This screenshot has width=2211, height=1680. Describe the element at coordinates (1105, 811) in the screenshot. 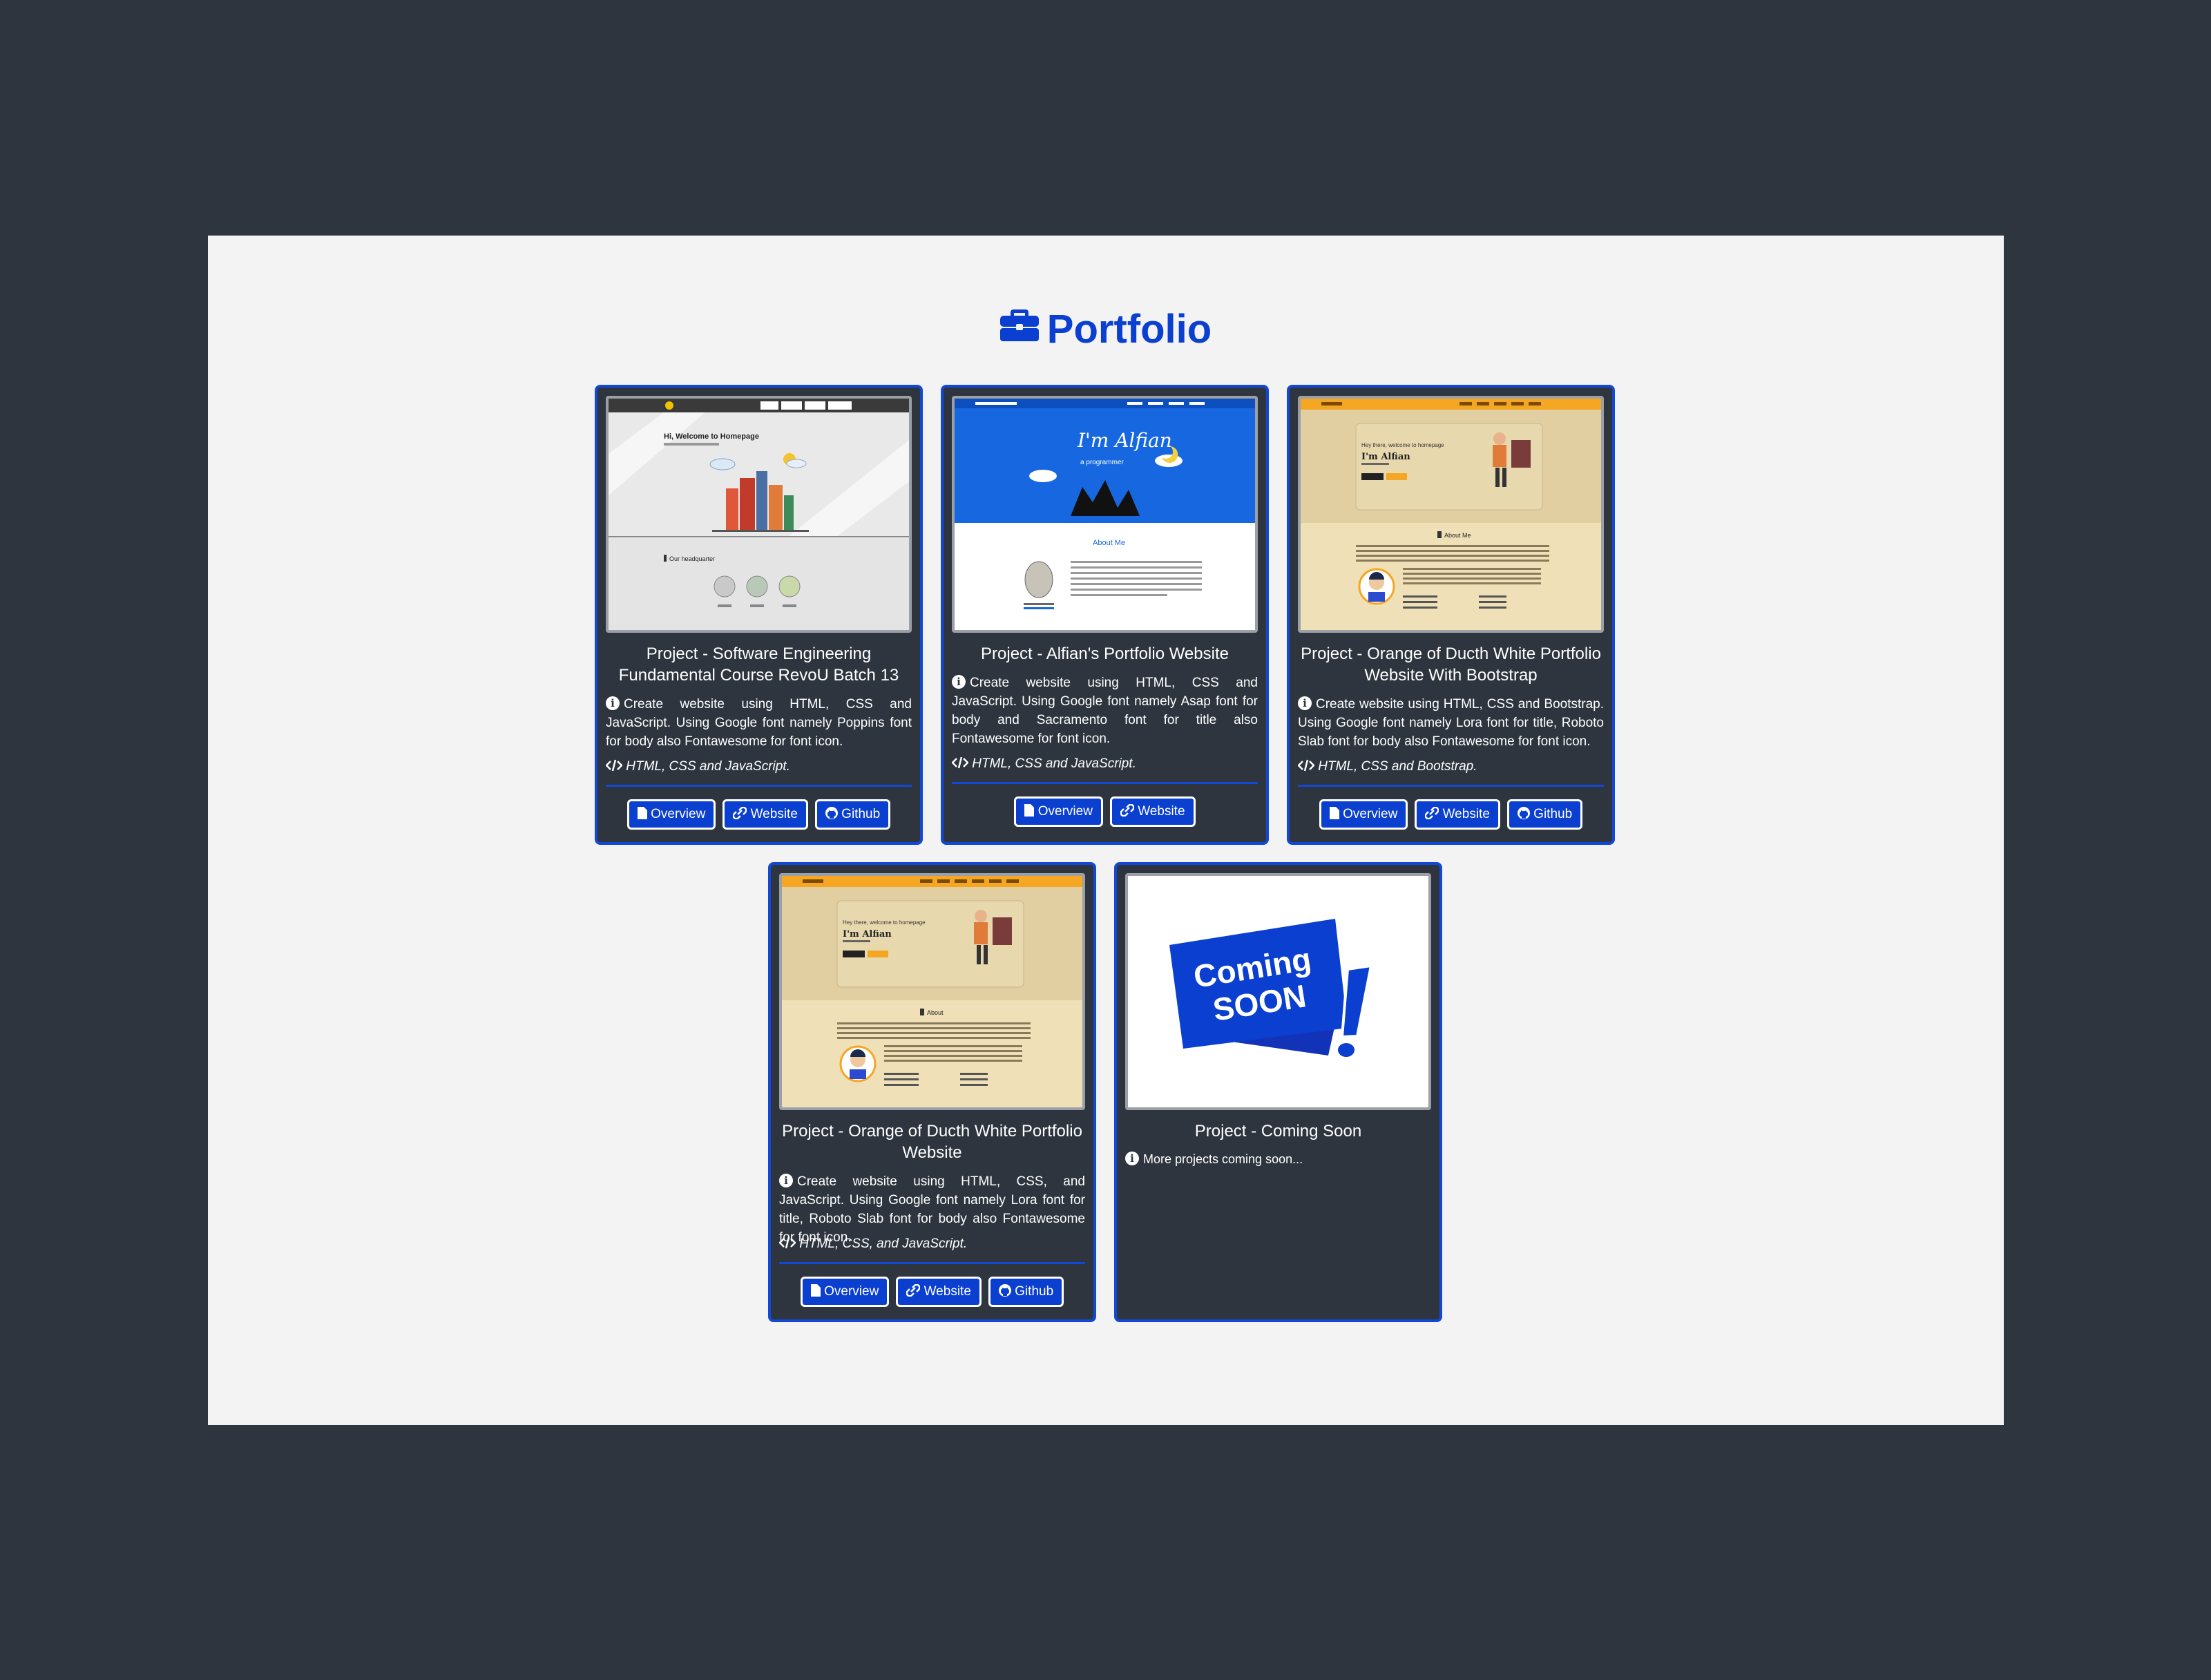

I see `project-actions: Overview Website` at that location.